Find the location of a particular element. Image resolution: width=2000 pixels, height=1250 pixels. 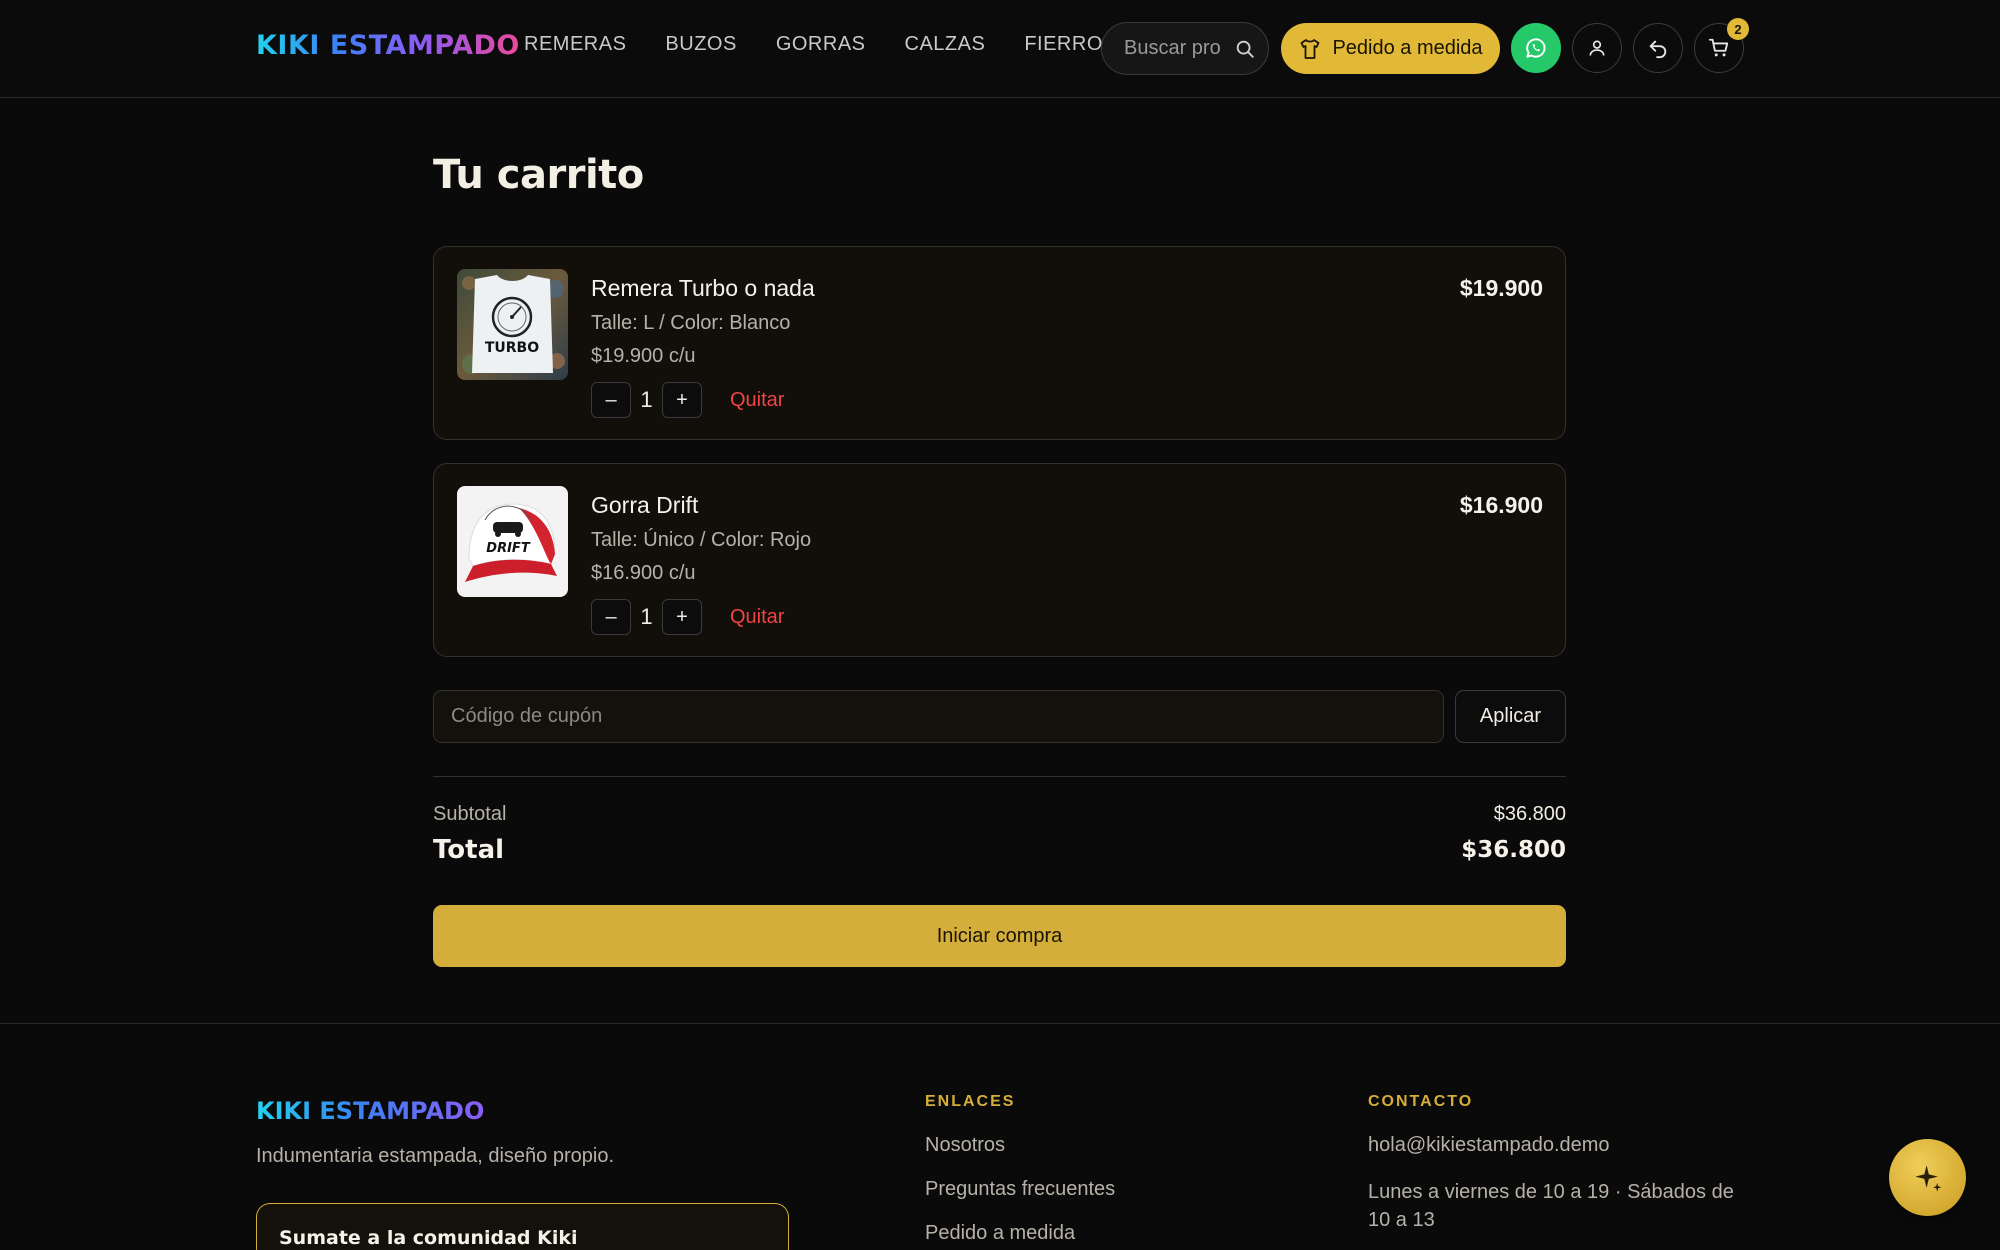

product-image: TURBO is located at coordinates (512, 324).